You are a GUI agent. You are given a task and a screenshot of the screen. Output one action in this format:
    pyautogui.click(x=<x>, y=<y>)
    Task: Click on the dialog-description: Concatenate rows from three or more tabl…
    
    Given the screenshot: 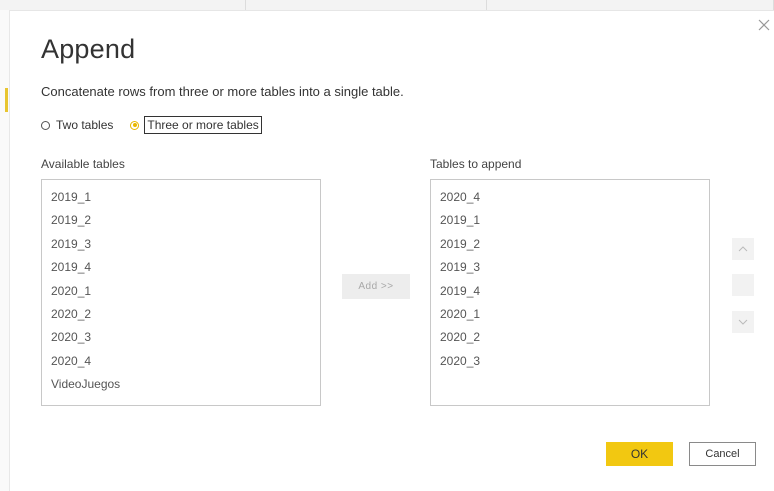 What is the action you would take?
    pyautogui.click(x=222, y=91)
    